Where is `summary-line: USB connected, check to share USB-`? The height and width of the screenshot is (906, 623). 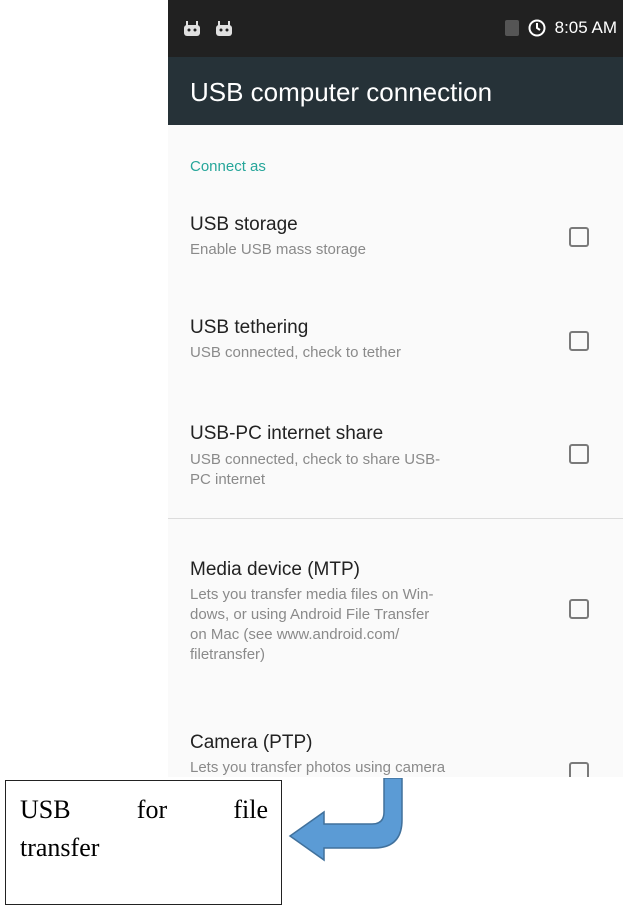
summary-line: USB connected, check to share USB- is located at coordinates (315, 459).